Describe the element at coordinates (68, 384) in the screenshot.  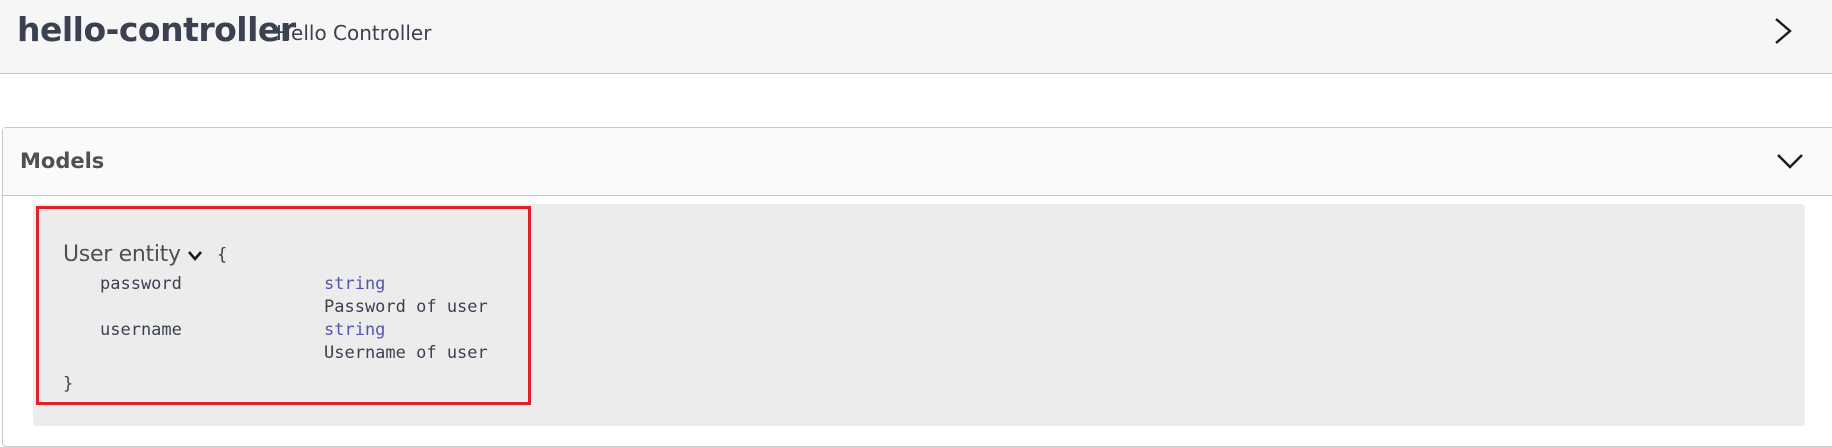
I see `model-close-brace: }` at that location.